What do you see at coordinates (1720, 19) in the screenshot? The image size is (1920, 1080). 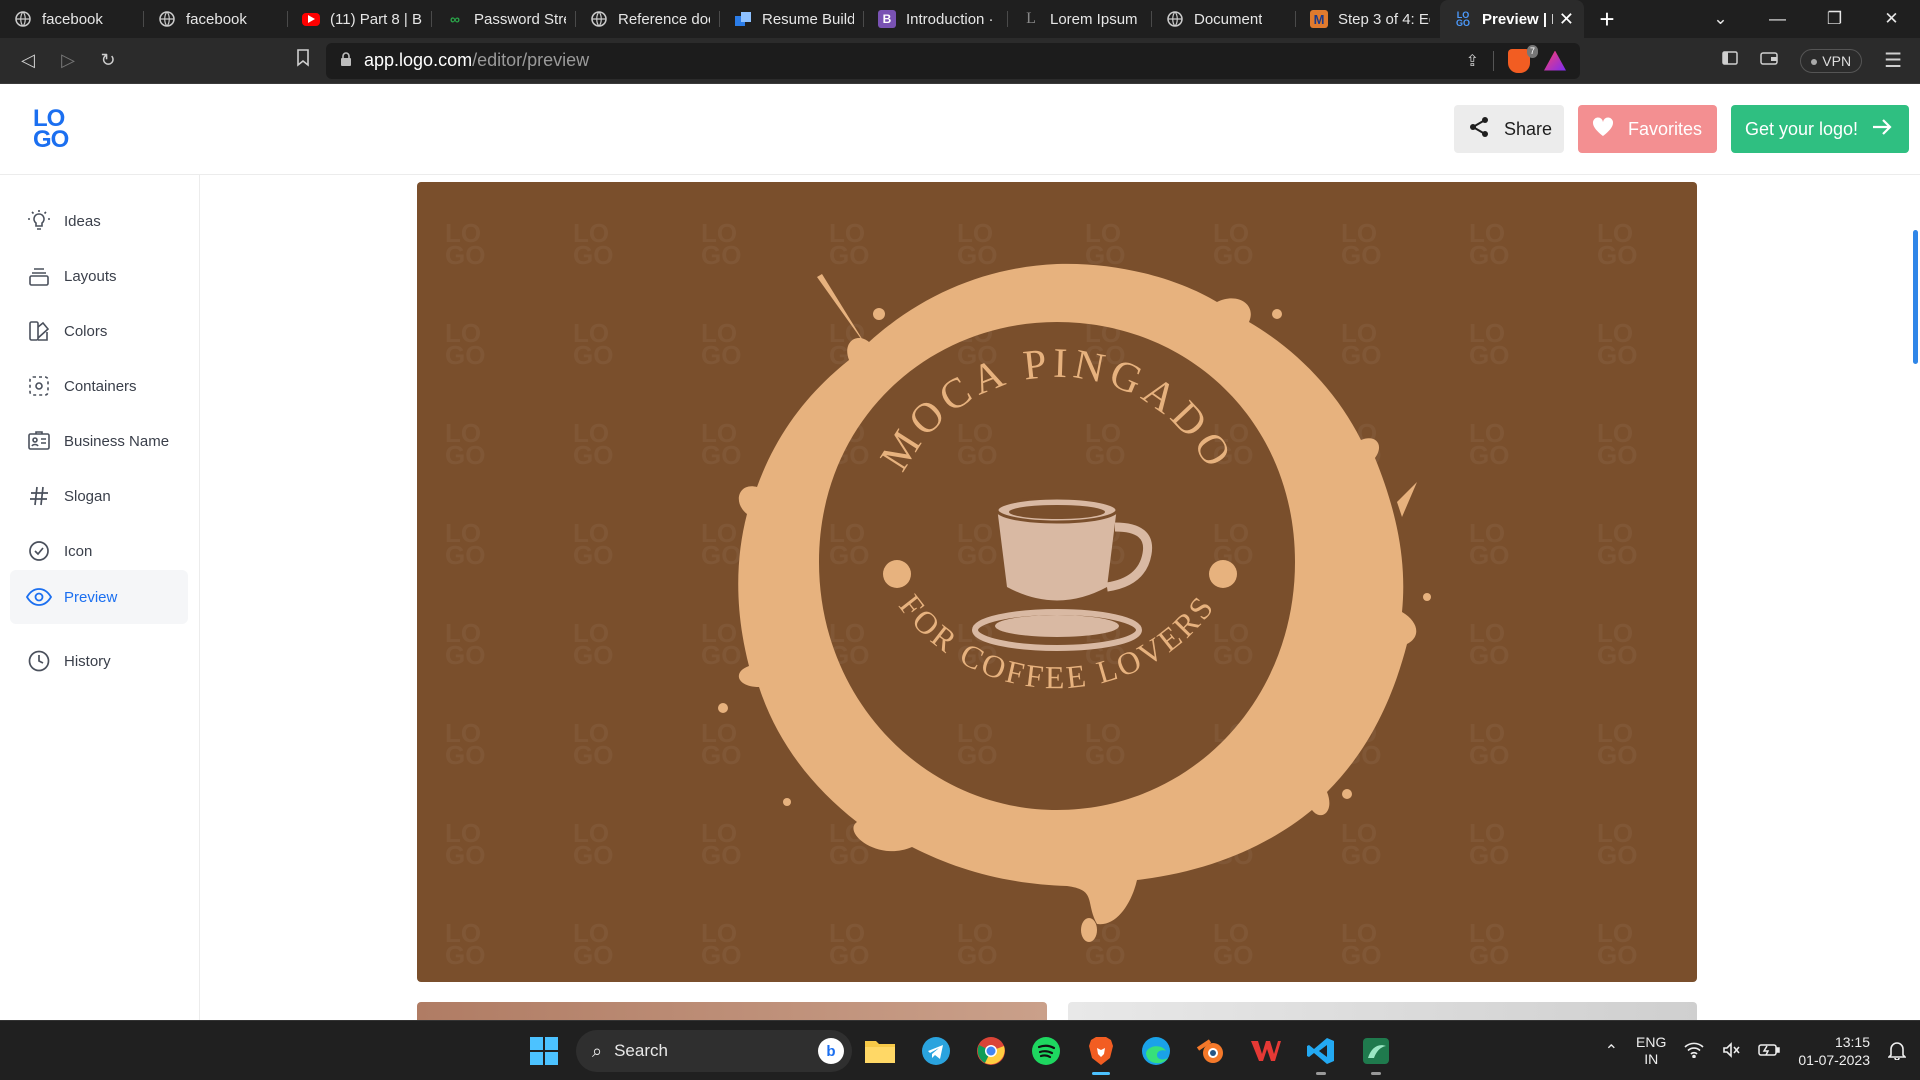 I see `tab-search-icon: ⌄` at bounding box center [1720, 19].